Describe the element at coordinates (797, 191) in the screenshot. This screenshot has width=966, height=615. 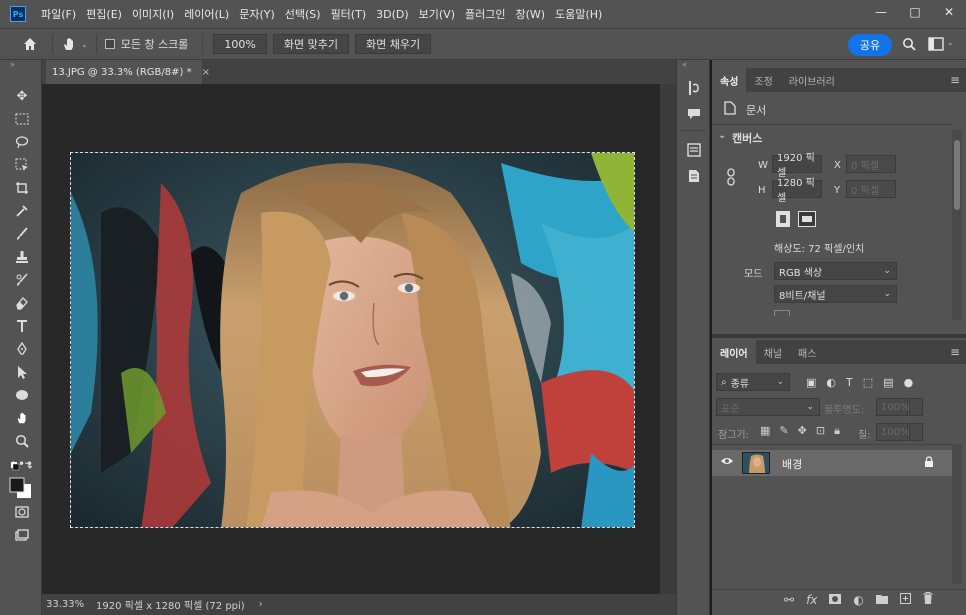
I see `height-field: 1280 픽셀` at that location.